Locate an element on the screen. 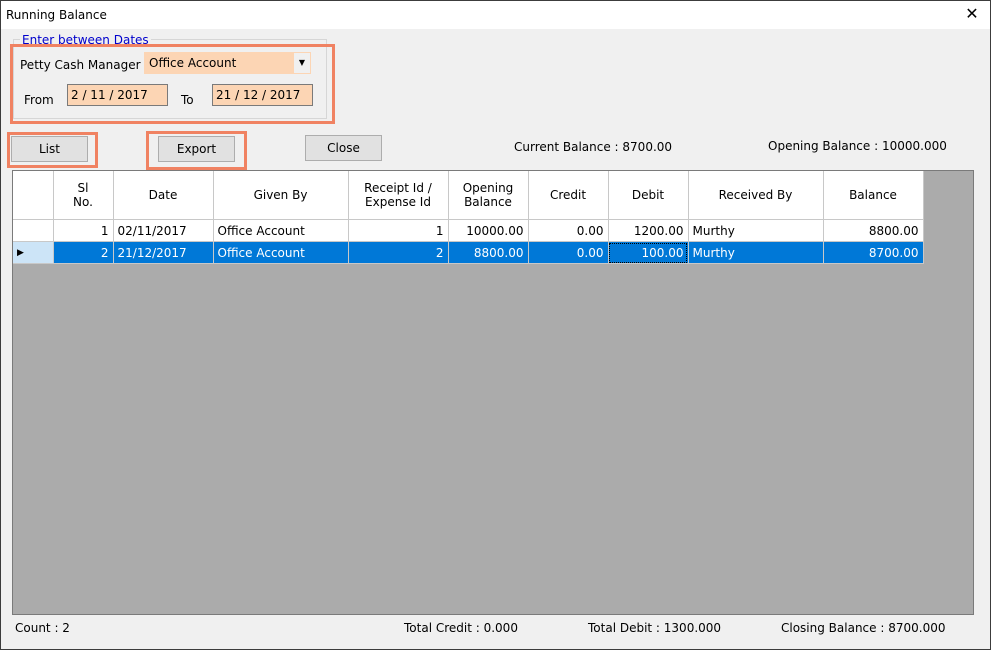 The image size is (991, 650). current-balance: Current Balance : 8700.00 is located at coordinates (593, 147).